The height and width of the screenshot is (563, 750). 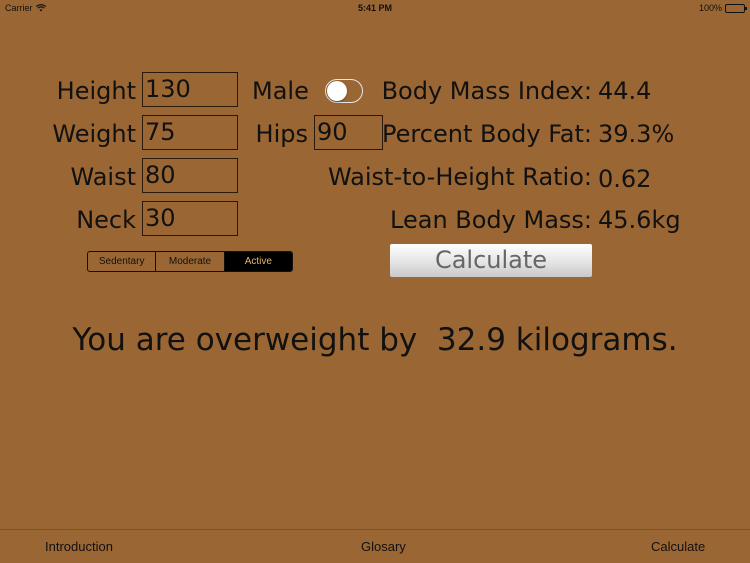 I want to click on battery-icon, so click(x=736, y=8).